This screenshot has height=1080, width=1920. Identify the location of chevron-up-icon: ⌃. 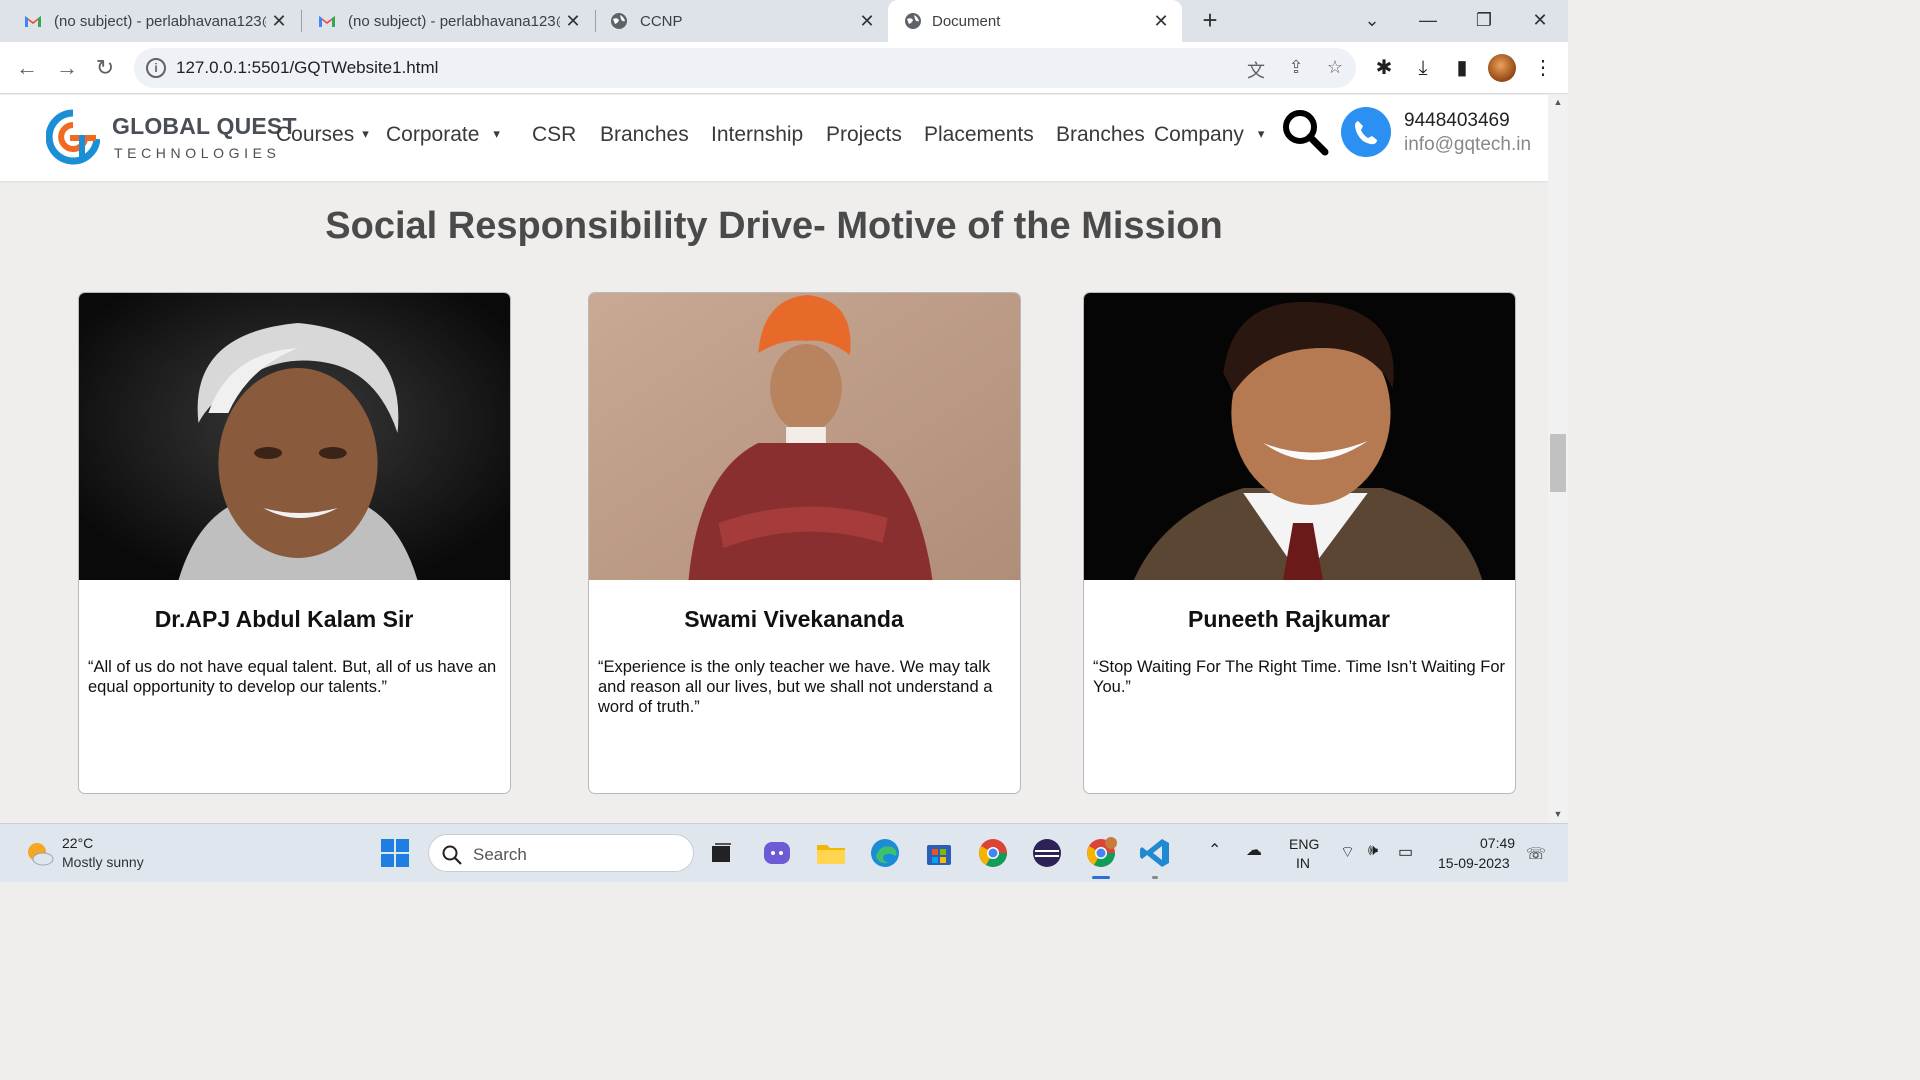
(1214, 850).